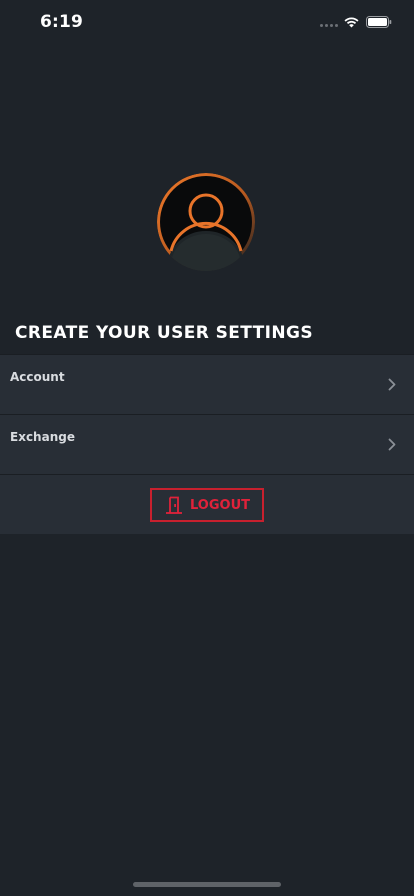  I want to click on user-avatar, so click(206, 222).